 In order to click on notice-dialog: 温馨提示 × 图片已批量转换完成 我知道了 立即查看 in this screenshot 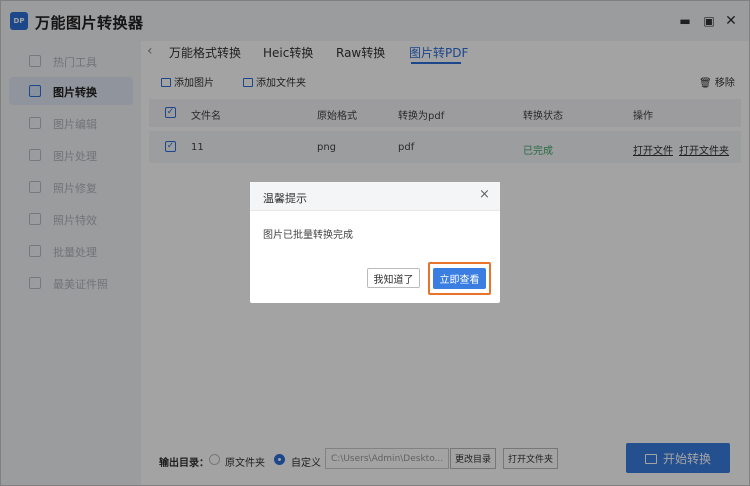, I will do `click(375, 242)`.